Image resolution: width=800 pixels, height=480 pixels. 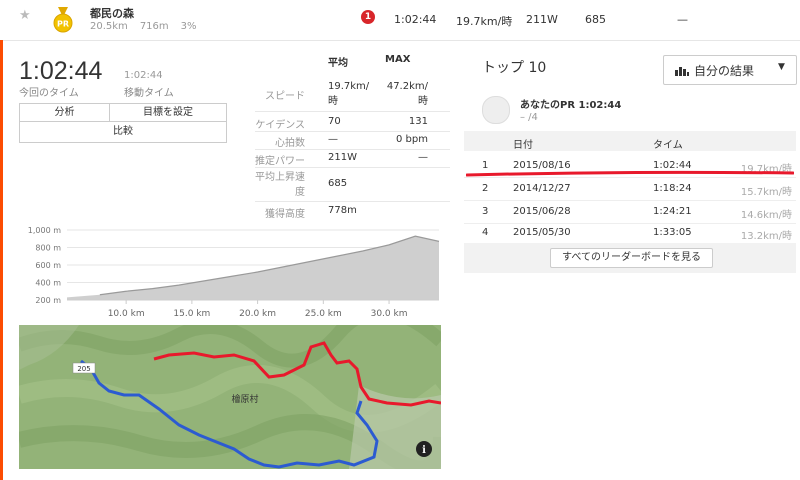 I want to click on compare-button: 比較, so click(x=123, y=131).